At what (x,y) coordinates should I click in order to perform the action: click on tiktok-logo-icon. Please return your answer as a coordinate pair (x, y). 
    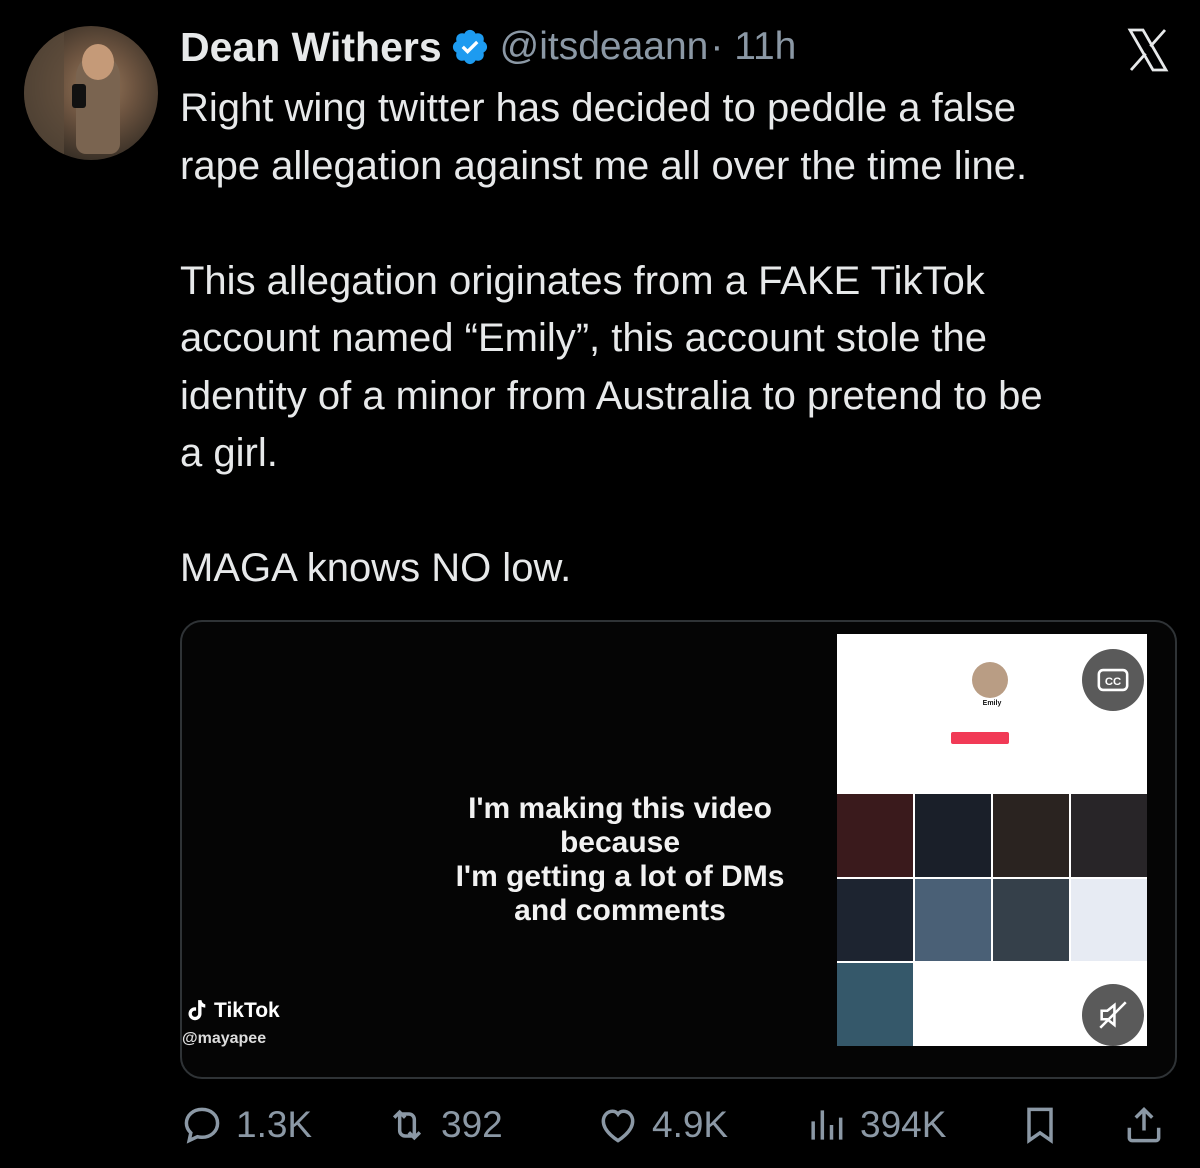
    Looking at the image, I should click on (197, 1010).